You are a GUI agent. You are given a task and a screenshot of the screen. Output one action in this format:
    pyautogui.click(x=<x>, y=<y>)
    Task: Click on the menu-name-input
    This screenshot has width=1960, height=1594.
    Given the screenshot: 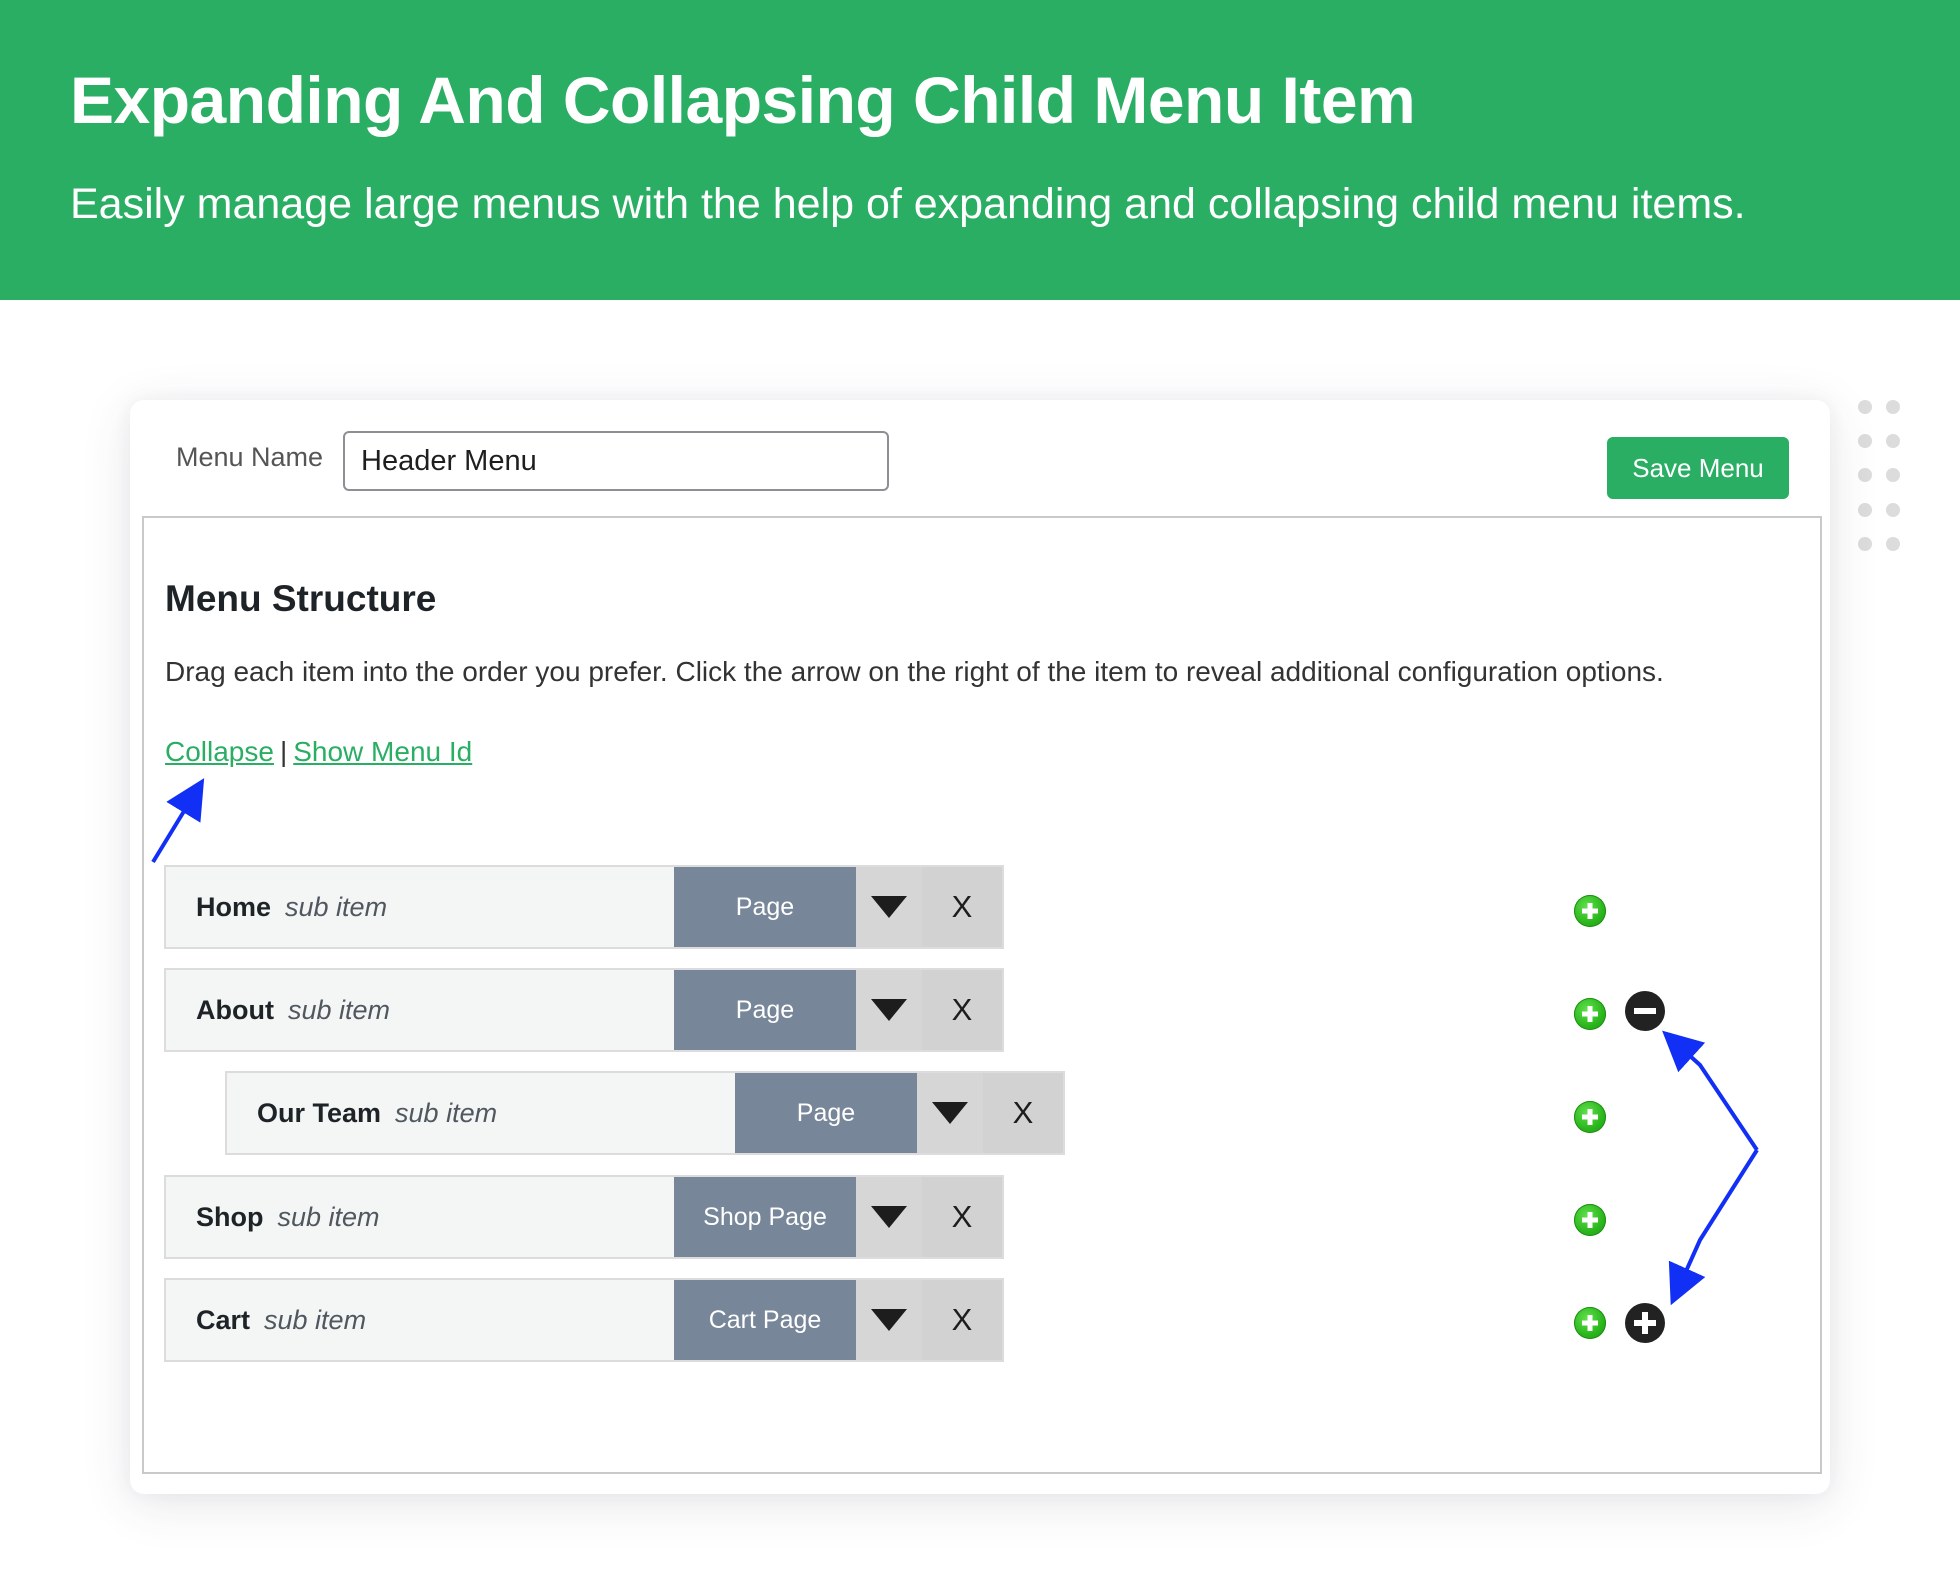 What is the action you would take?
    pyautogui.click(x=616, y=461)
    